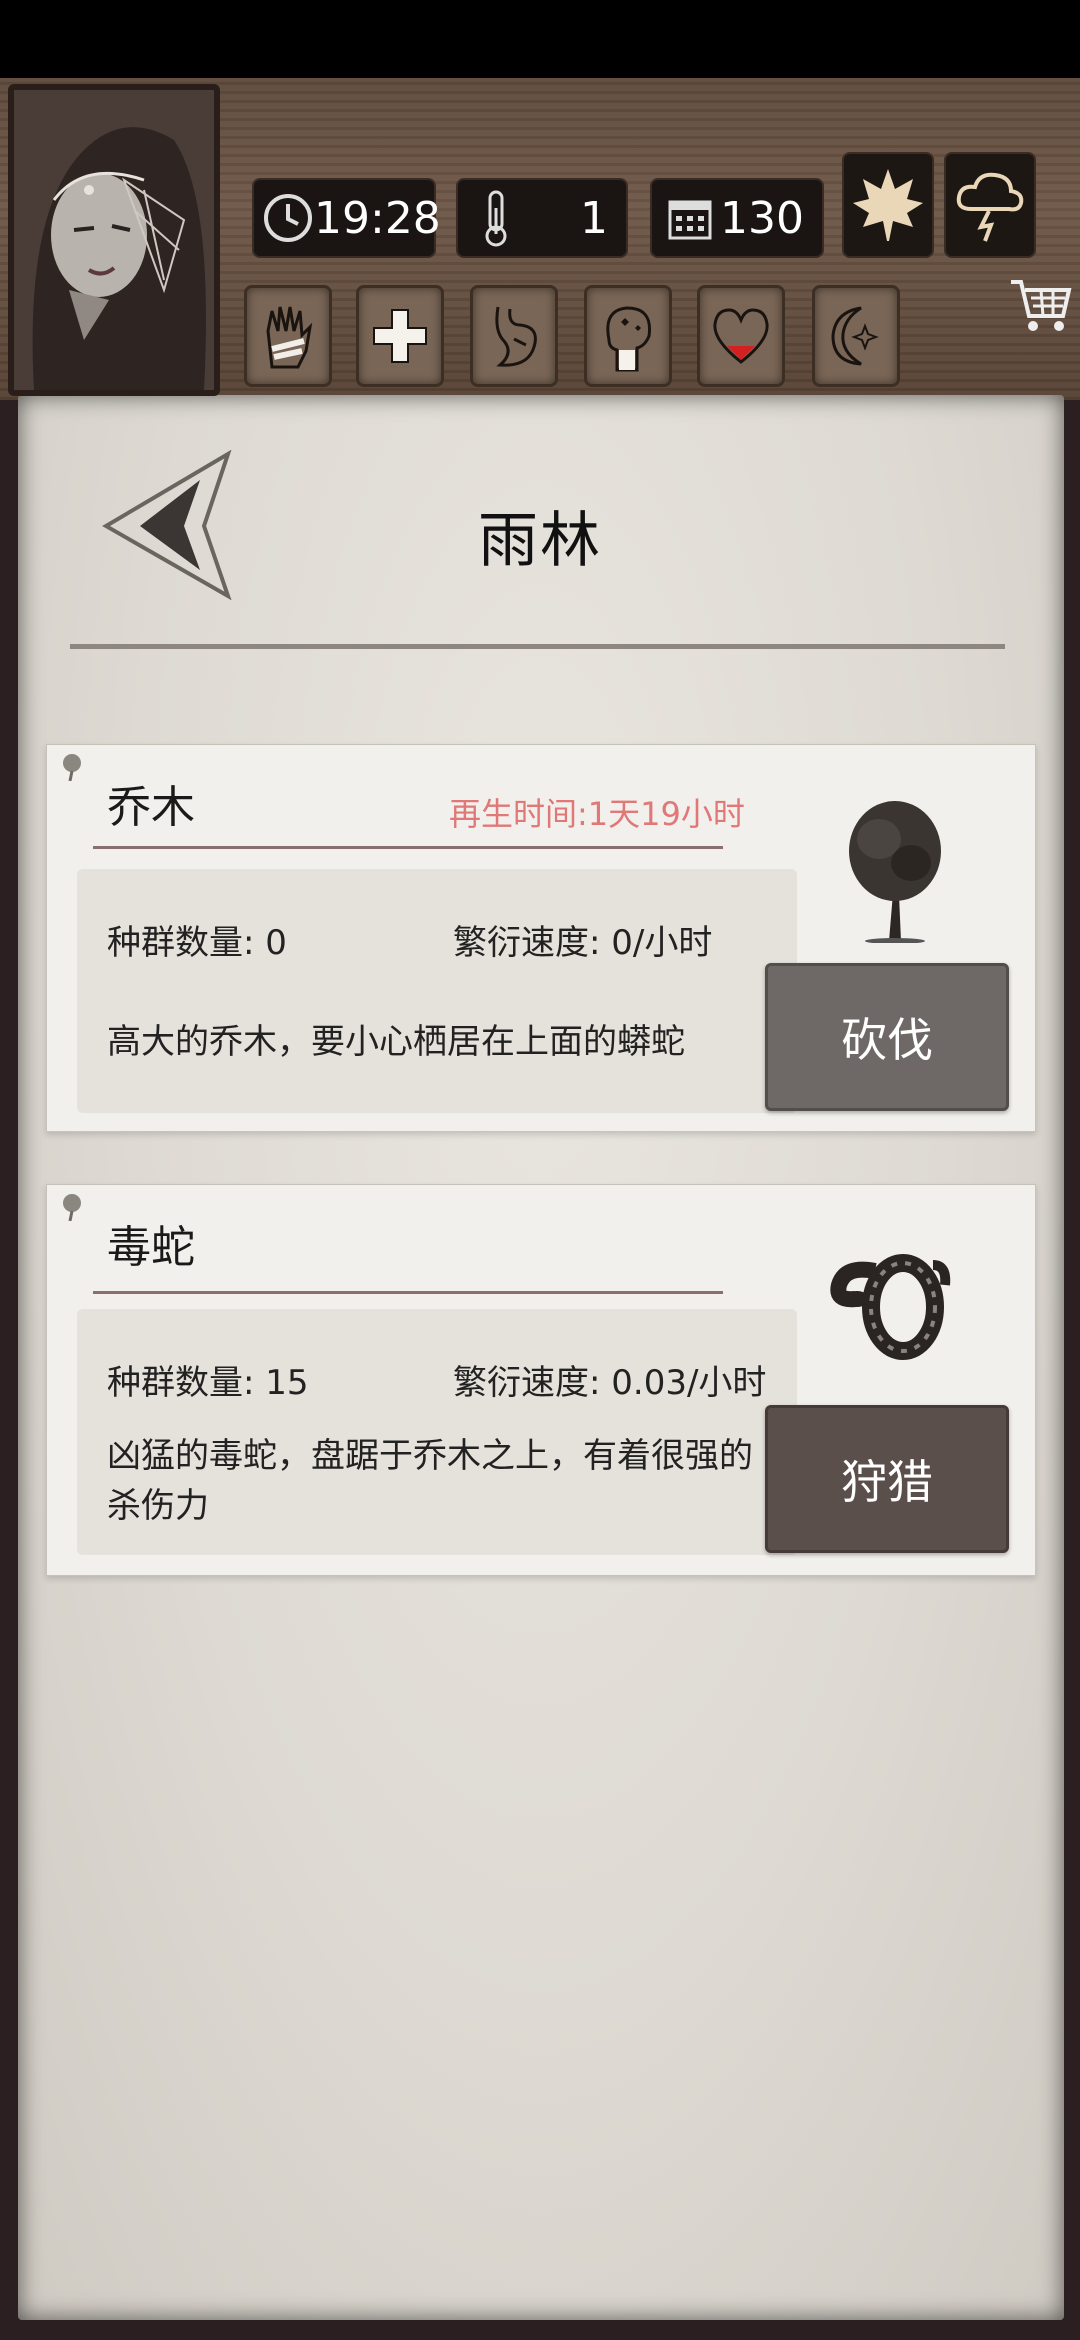 This screenshot has width=1080, height=2340. What do you see at coordinates (437, 991) in the screenshot?
I see `resource-info-box` at bounding box center [437, 991].